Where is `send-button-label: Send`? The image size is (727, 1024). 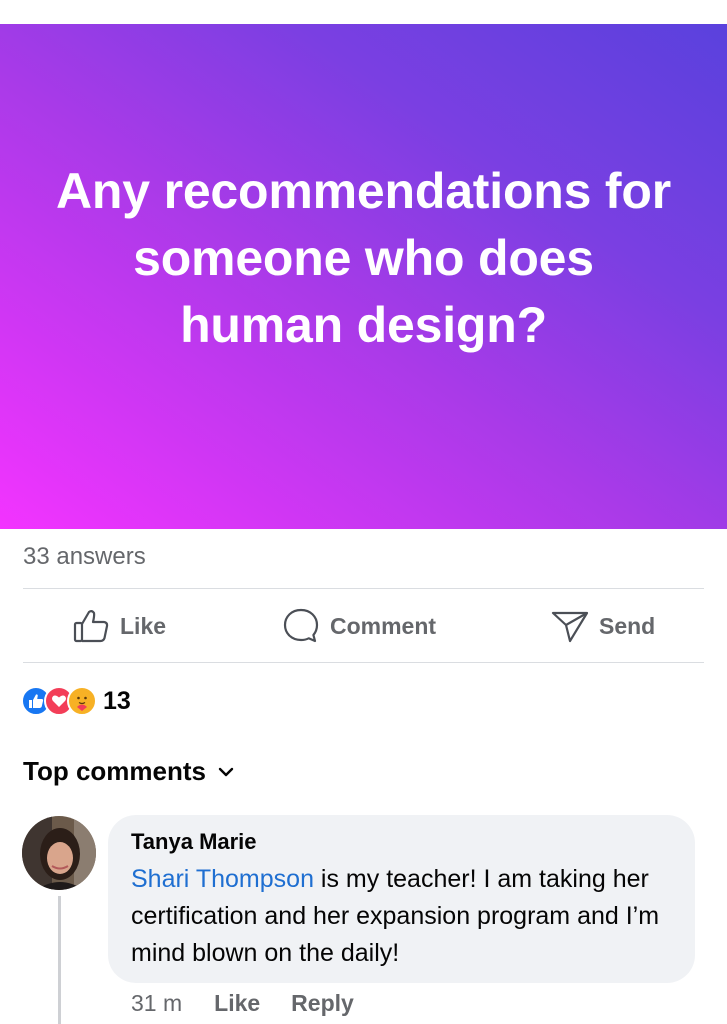 send-button-label: Send is located at coordinates (627, 625).